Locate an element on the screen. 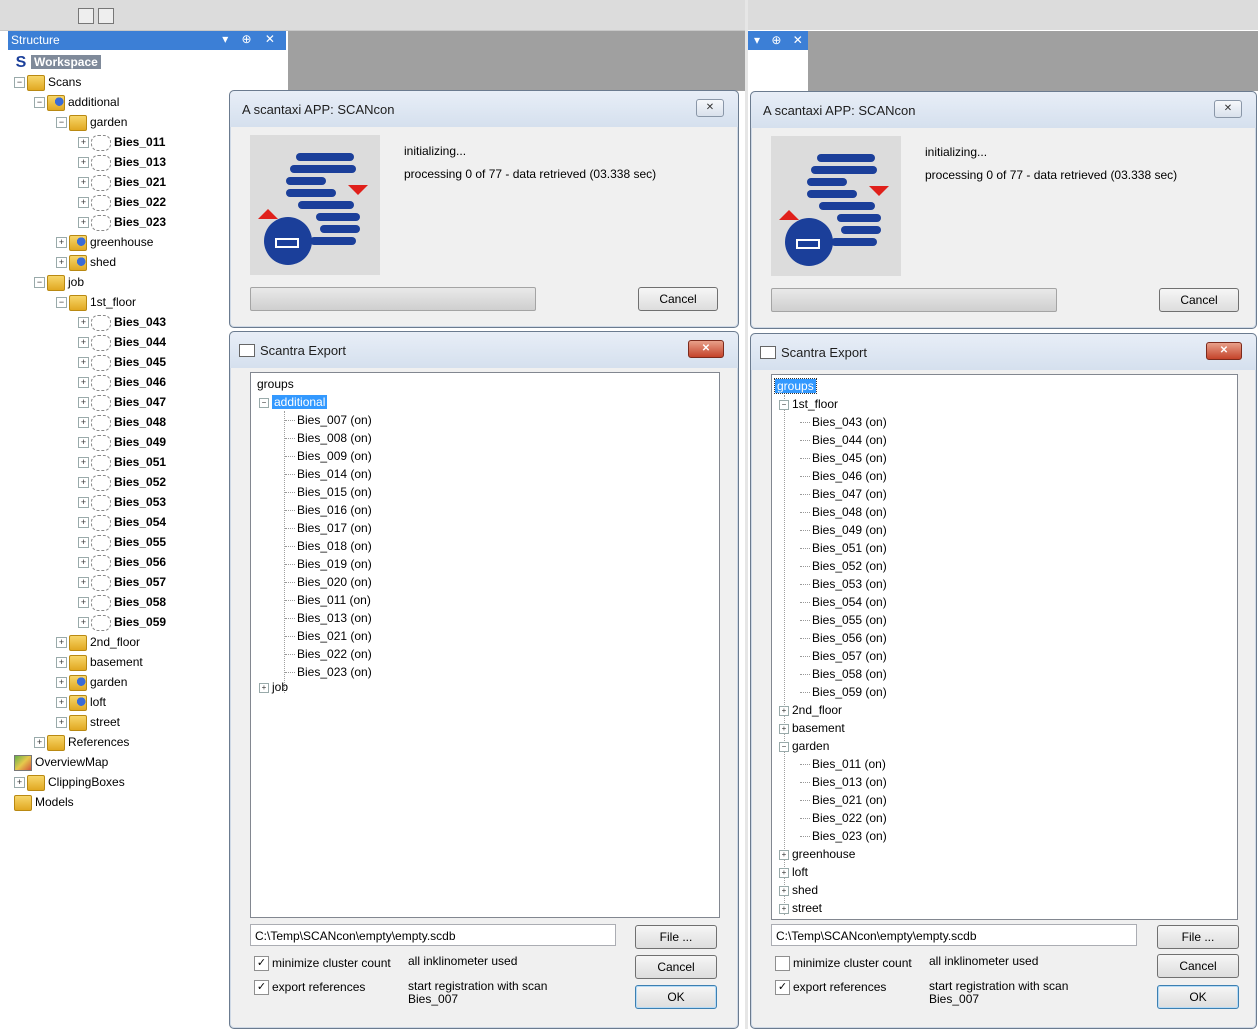 The image size is (1258, 1029). structure-tree-item: + Bies_021 is located at coordinates (122, 182).